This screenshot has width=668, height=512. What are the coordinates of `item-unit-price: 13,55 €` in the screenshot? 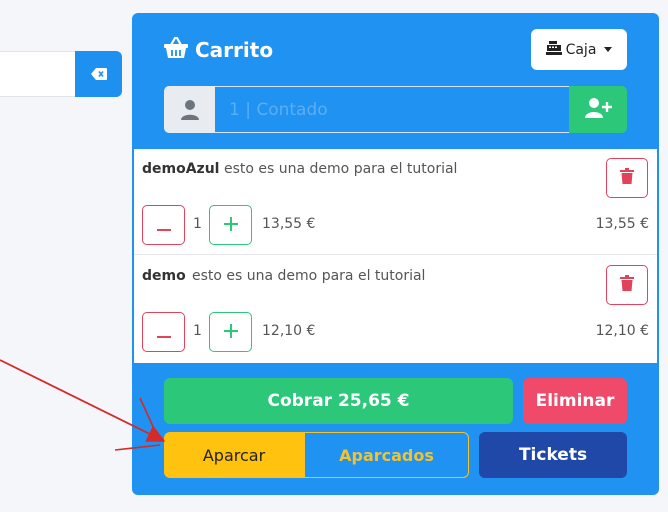 It's located at (289, 224).